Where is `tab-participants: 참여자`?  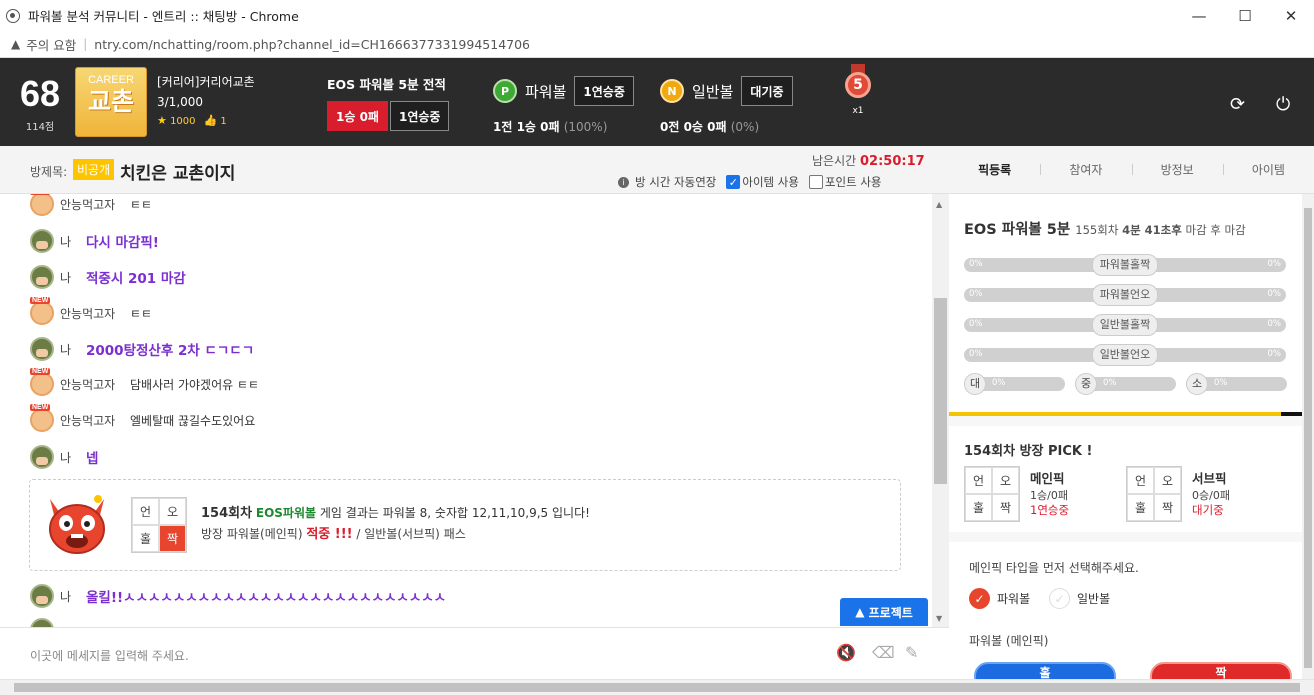
tab-participants: 참여자 is located at coordinates (1085, 169).